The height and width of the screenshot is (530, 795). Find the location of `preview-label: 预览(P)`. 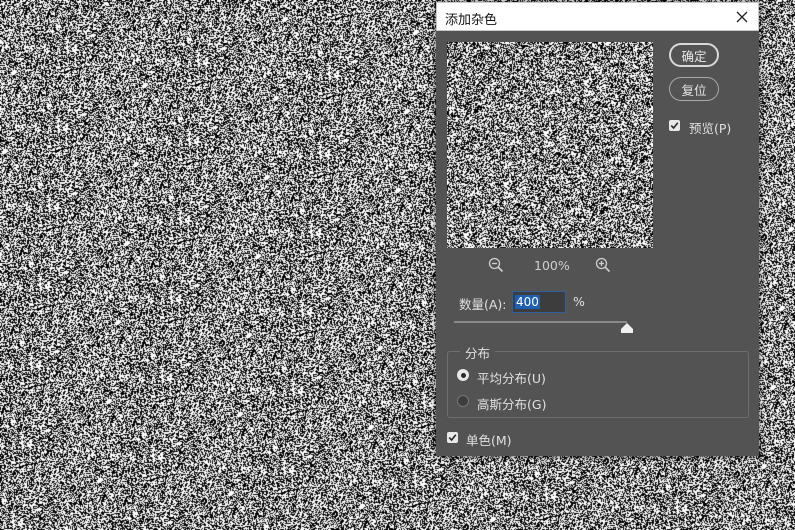

preview-label: 预览(P) is located at coordinates (710, 128).